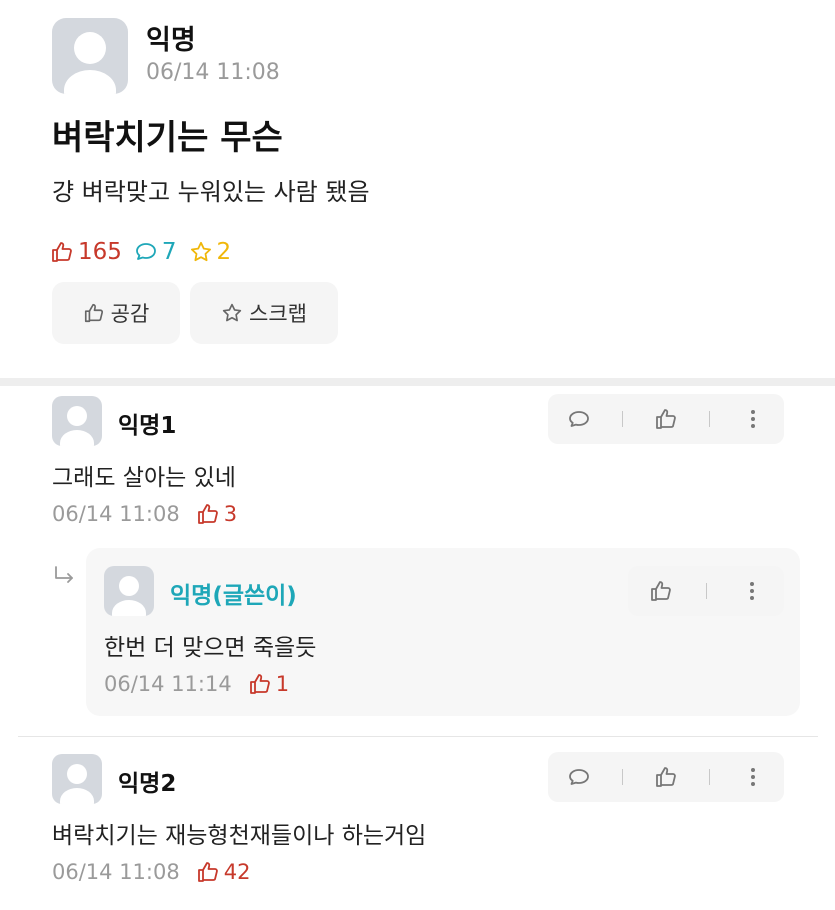 The width and height of the screenshot is (835, 910). I want to click on comment-text: 벼락치기는 재능형천재들이나 하는거임, so click(239, 836).